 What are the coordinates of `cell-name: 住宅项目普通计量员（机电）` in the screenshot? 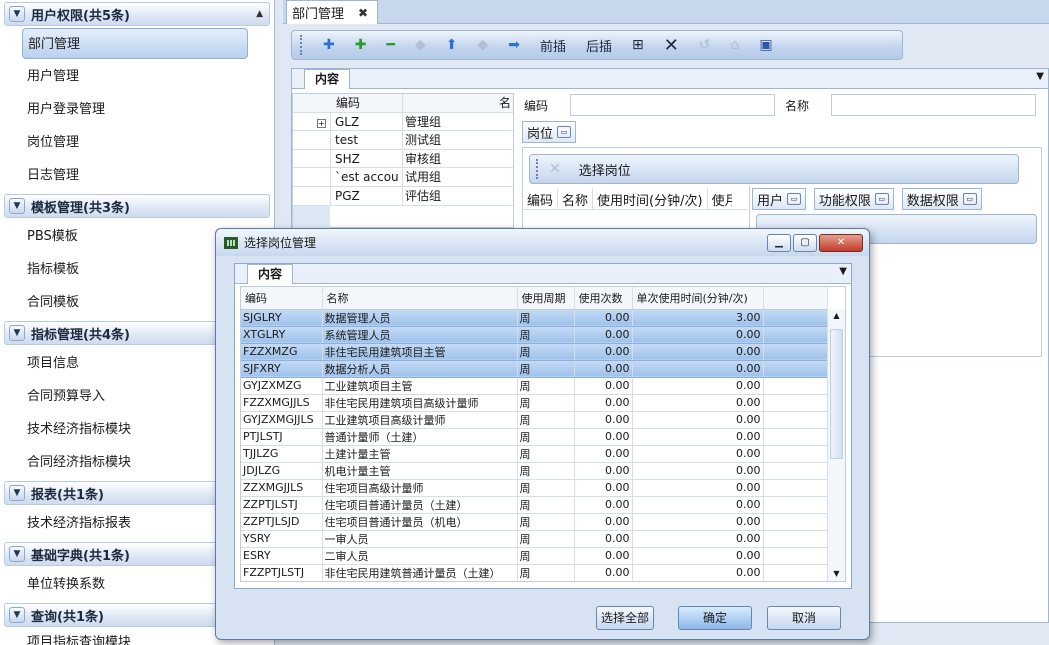 It's located at (420, 522).